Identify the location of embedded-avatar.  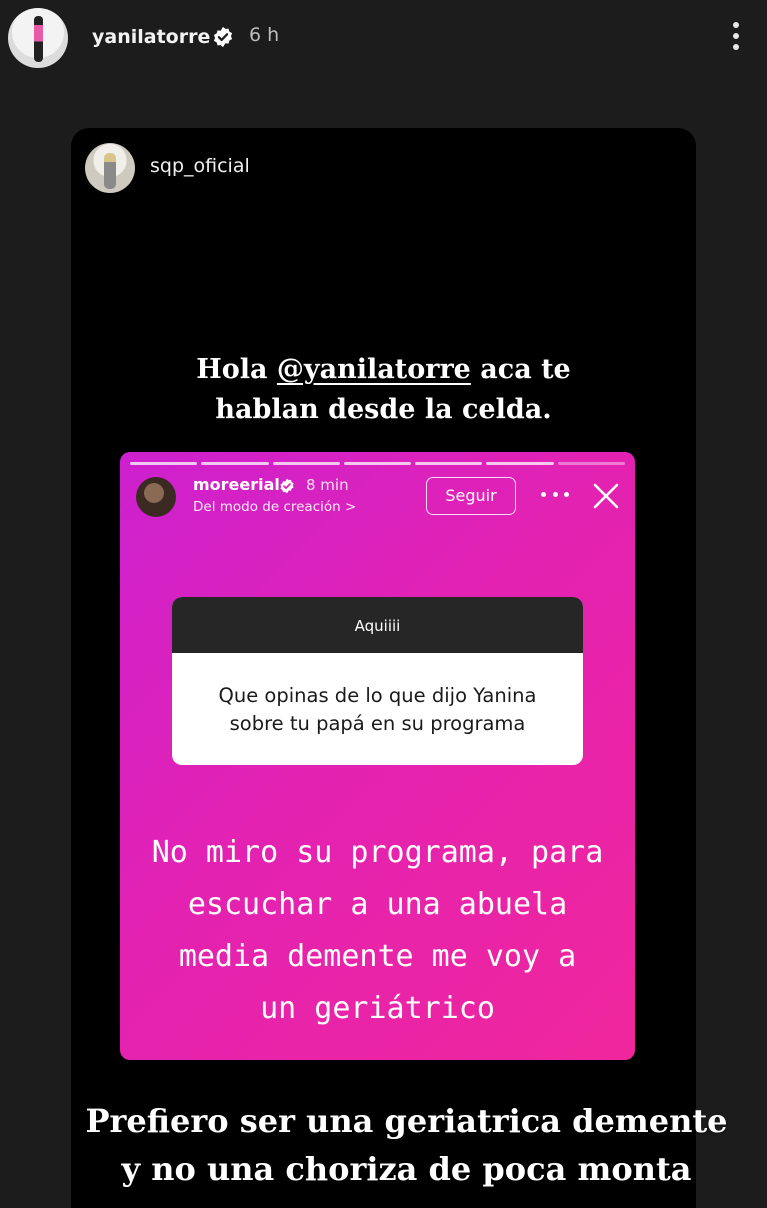
(156, 497).